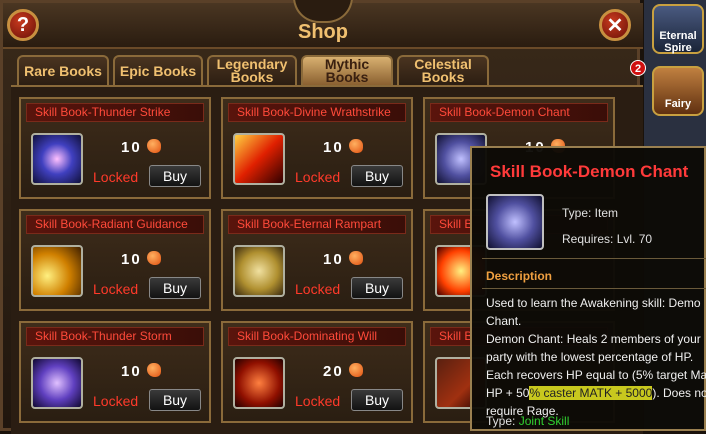  What do you see at coordinates (593, 303) in the screenshot?
I see `description-line: Used to learn the Awakening skill: Demo` at bounding box center [593, 303].